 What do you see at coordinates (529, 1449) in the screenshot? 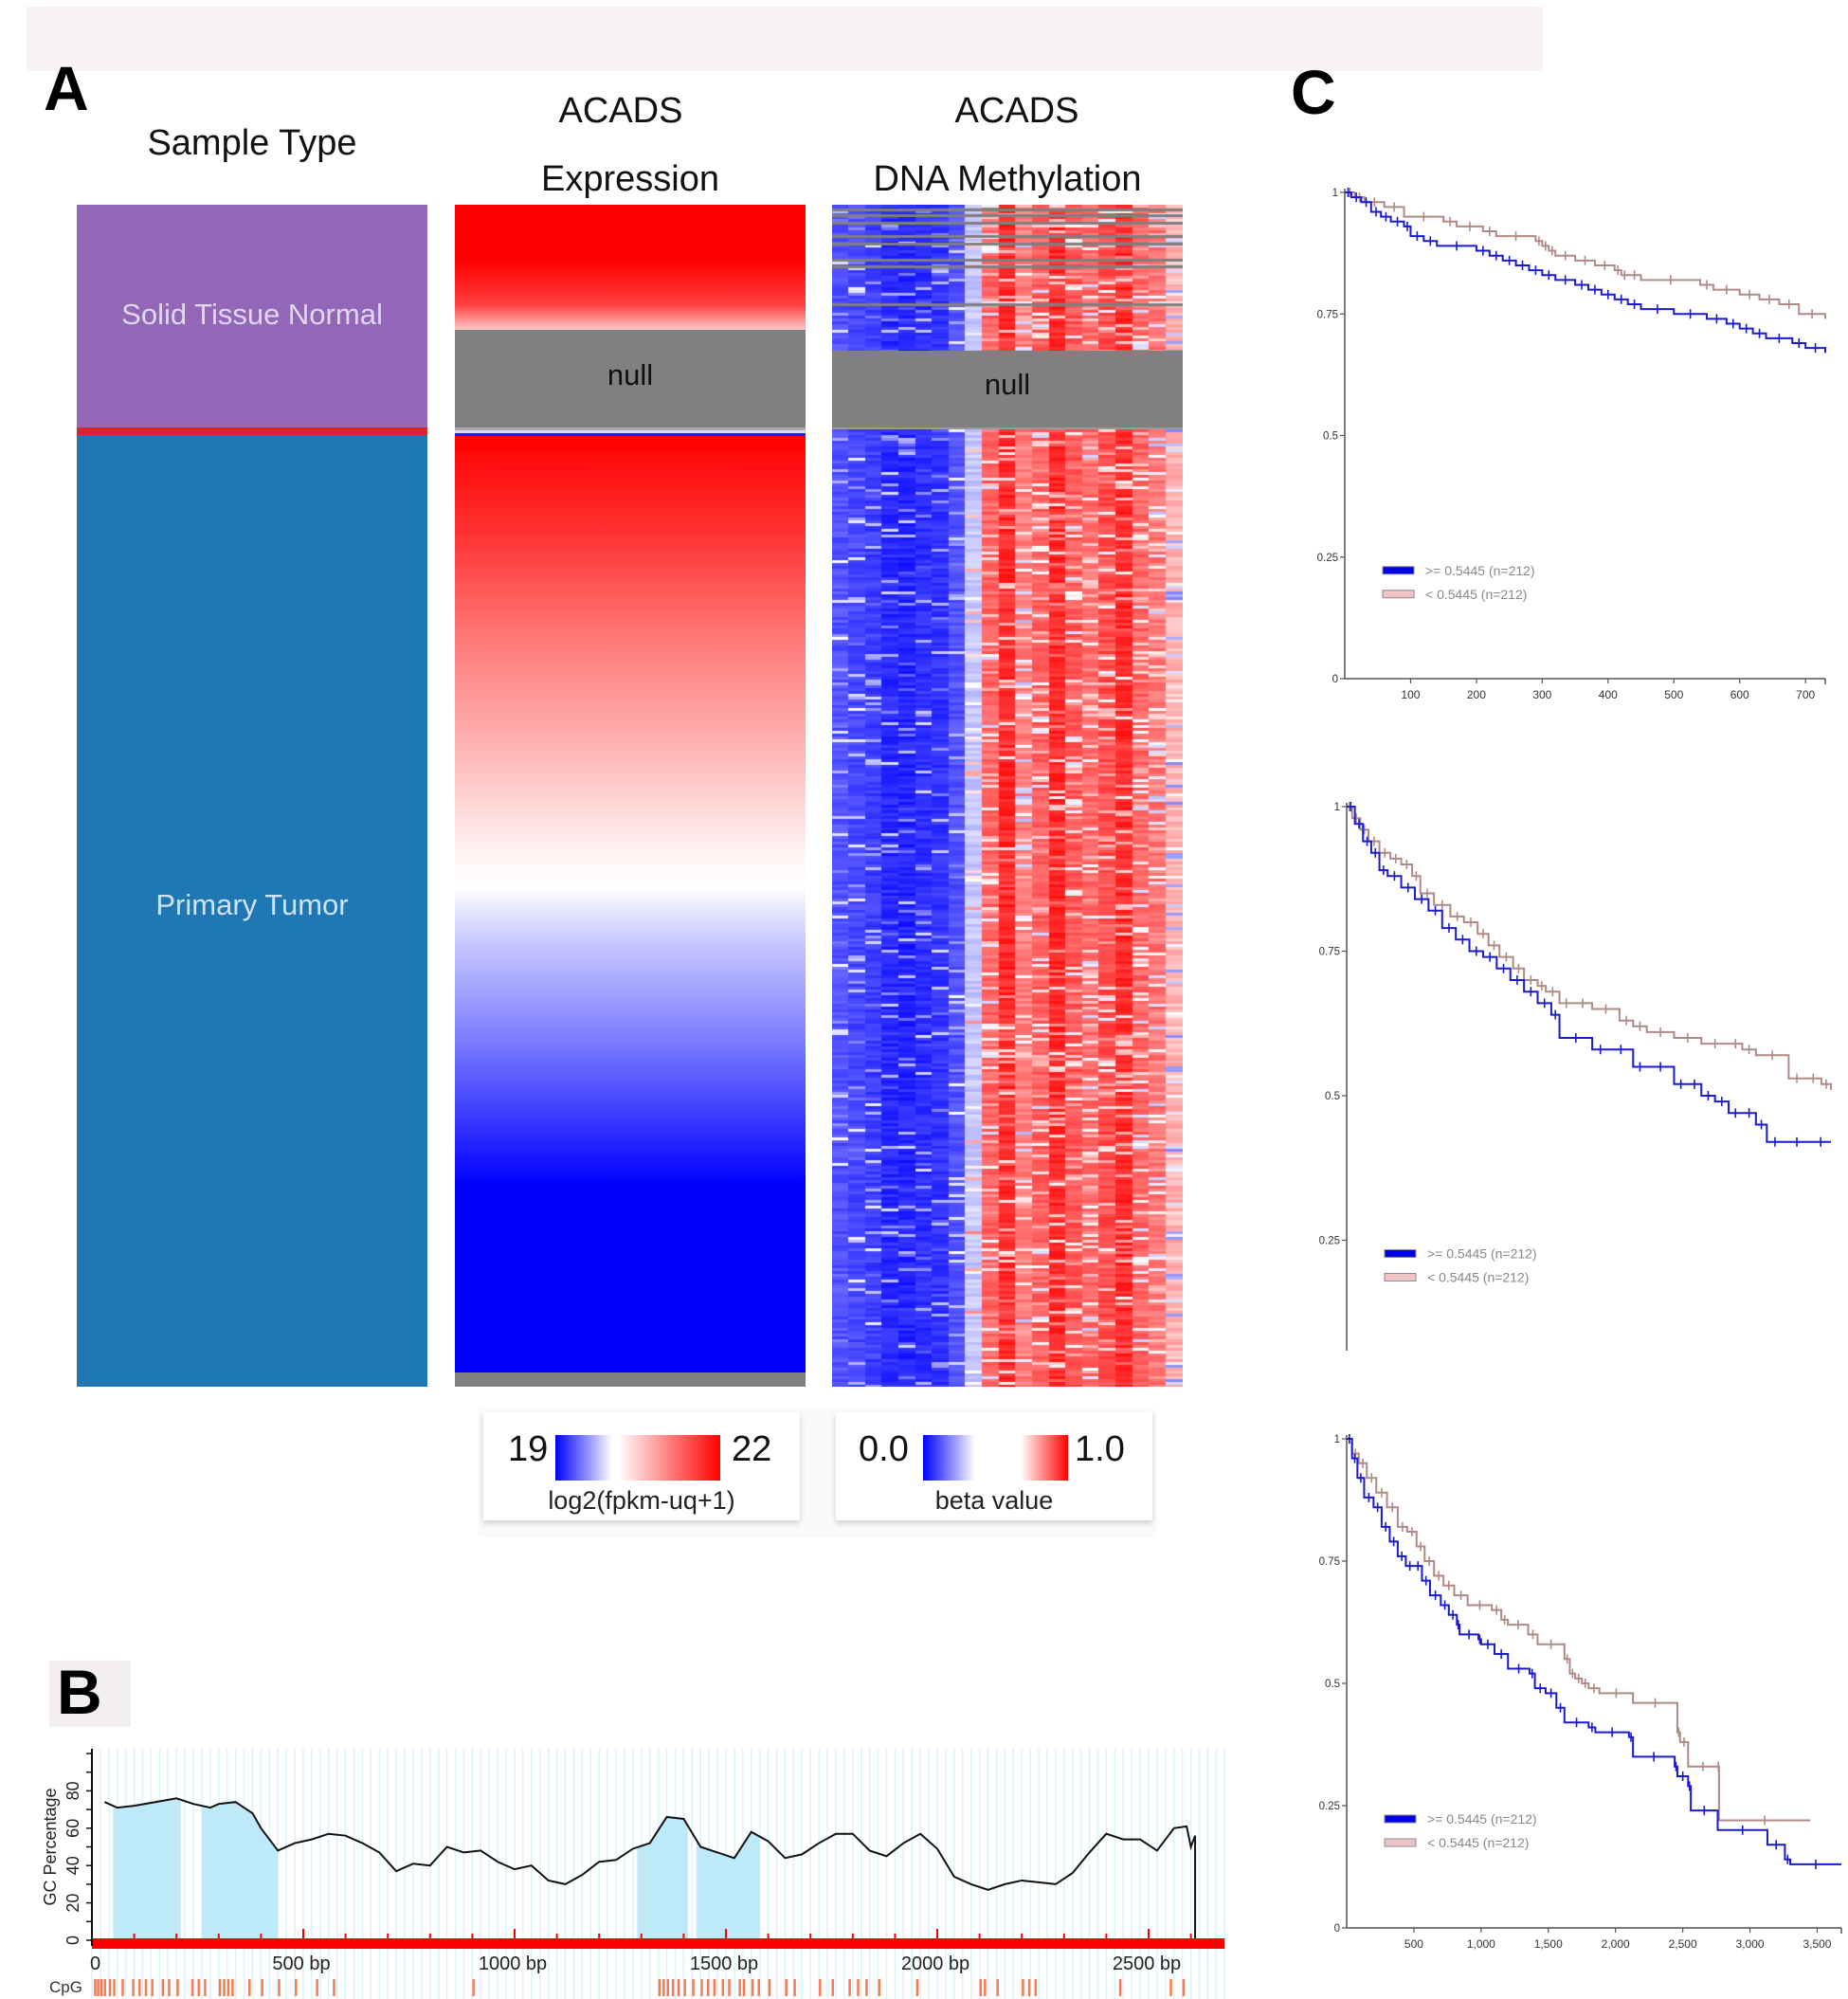
I see `expression-legend-min: 19` at bounding box center [529, 1449].